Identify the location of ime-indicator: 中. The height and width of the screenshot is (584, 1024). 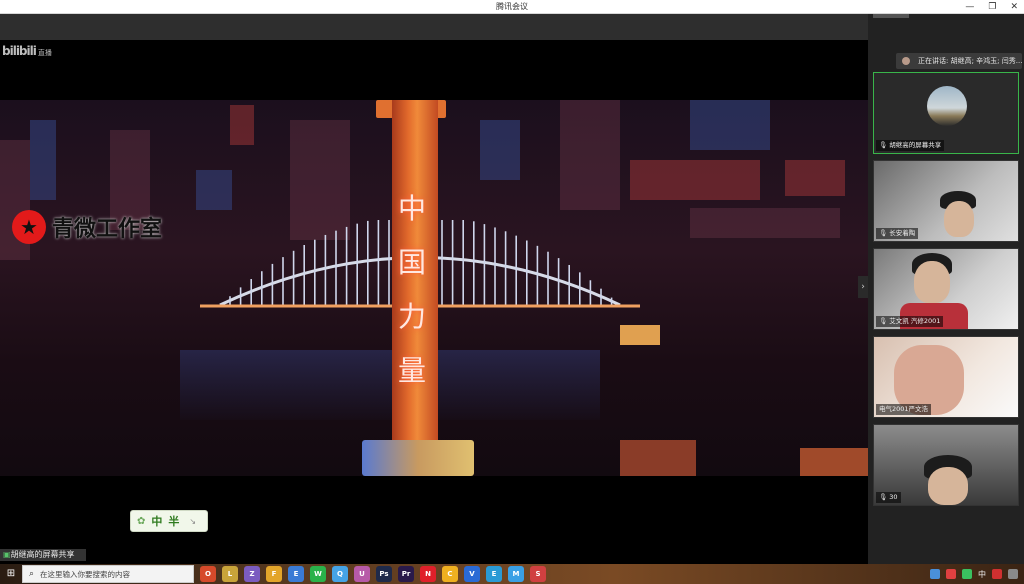
(982, 574).